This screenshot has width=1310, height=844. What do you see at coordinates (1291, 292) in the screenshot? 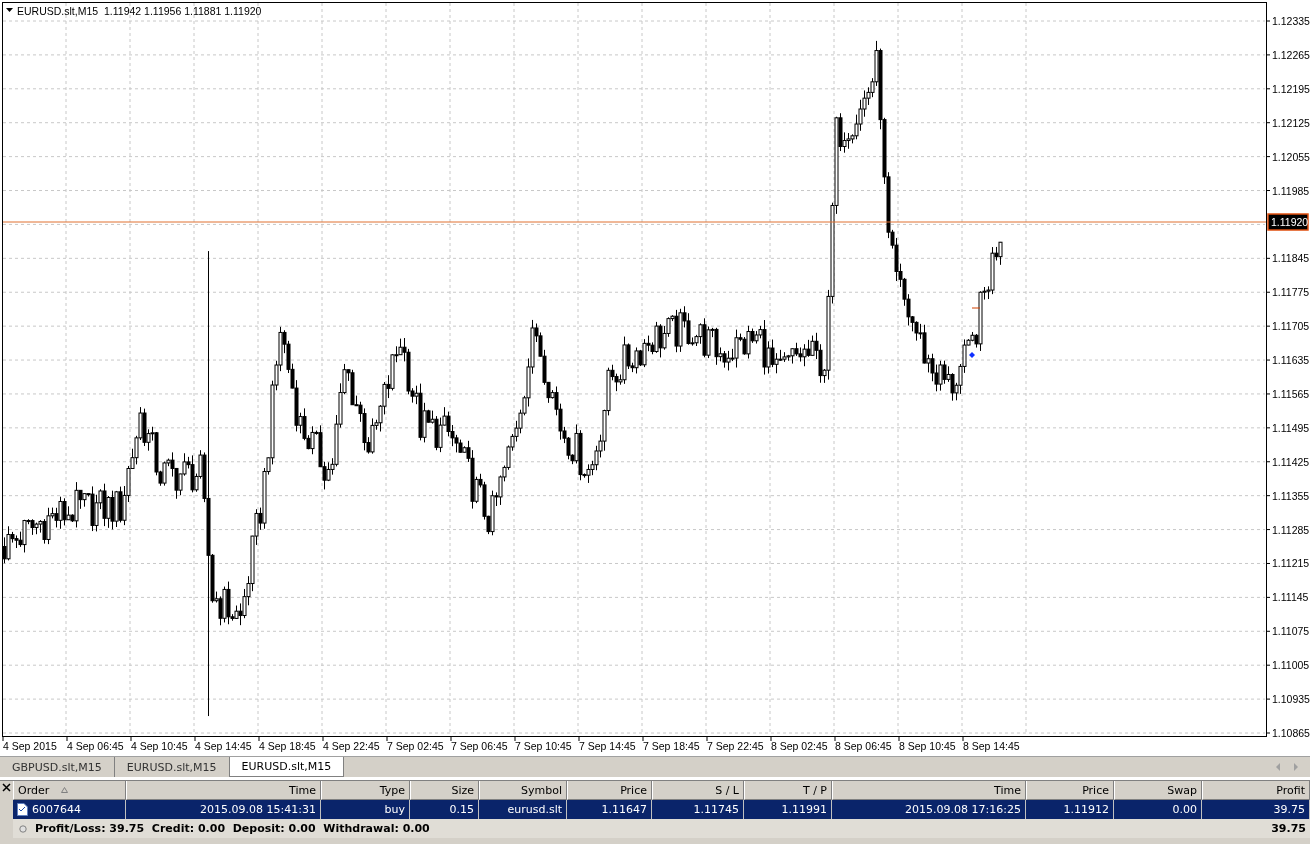
I see `price-label: 1.11775` at bounding box center [1291, 292].